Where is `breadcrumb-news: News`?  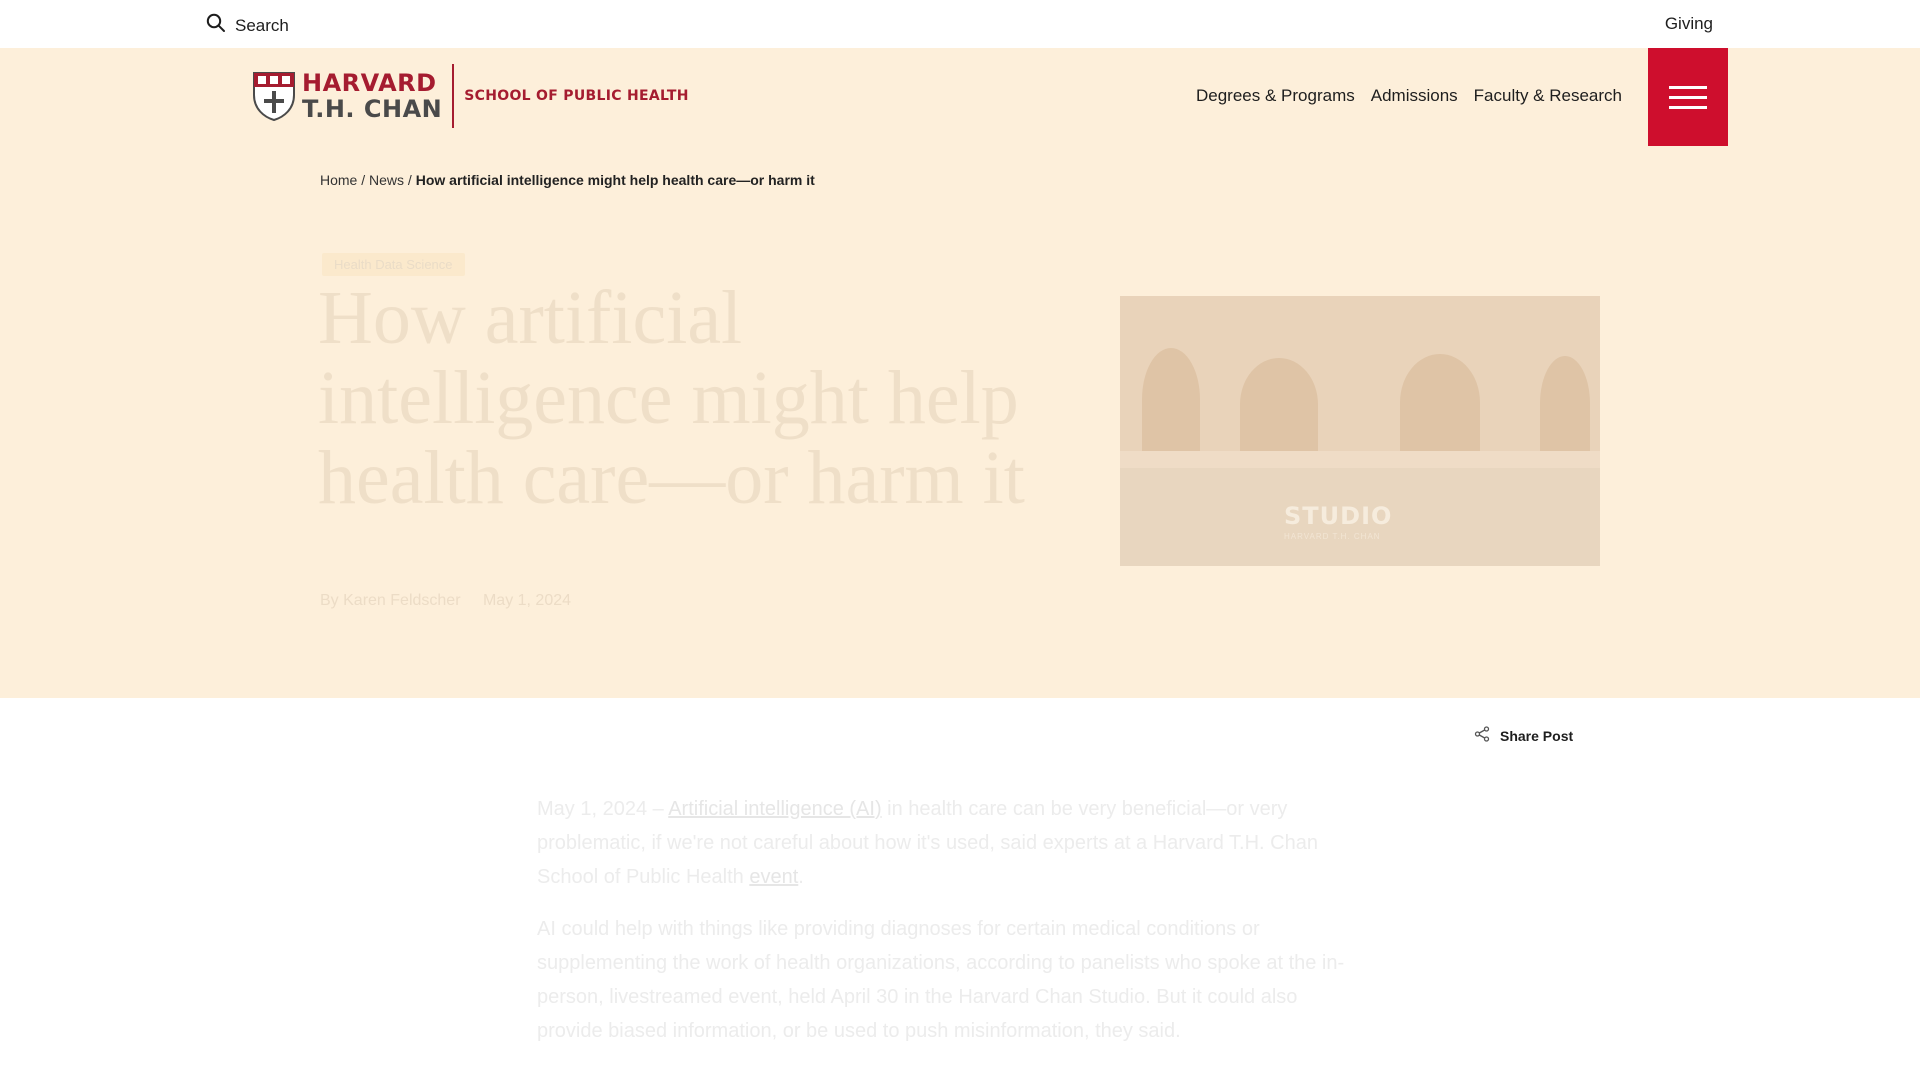
breadcrumb-news: News is located at coordinates (386, 180).